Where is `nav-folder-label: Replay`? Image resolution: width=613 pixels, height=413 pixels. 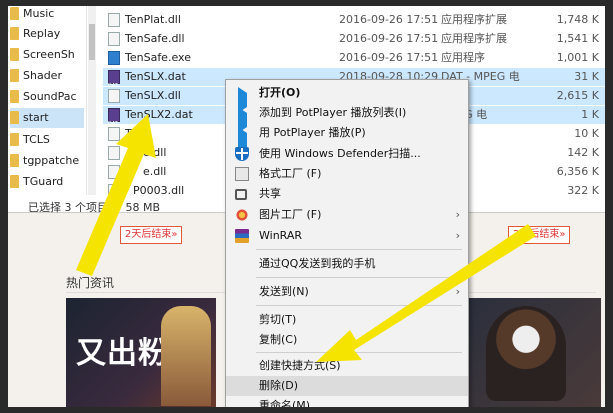
nav-folder-label: Replay is located at coordinates (42, 33).